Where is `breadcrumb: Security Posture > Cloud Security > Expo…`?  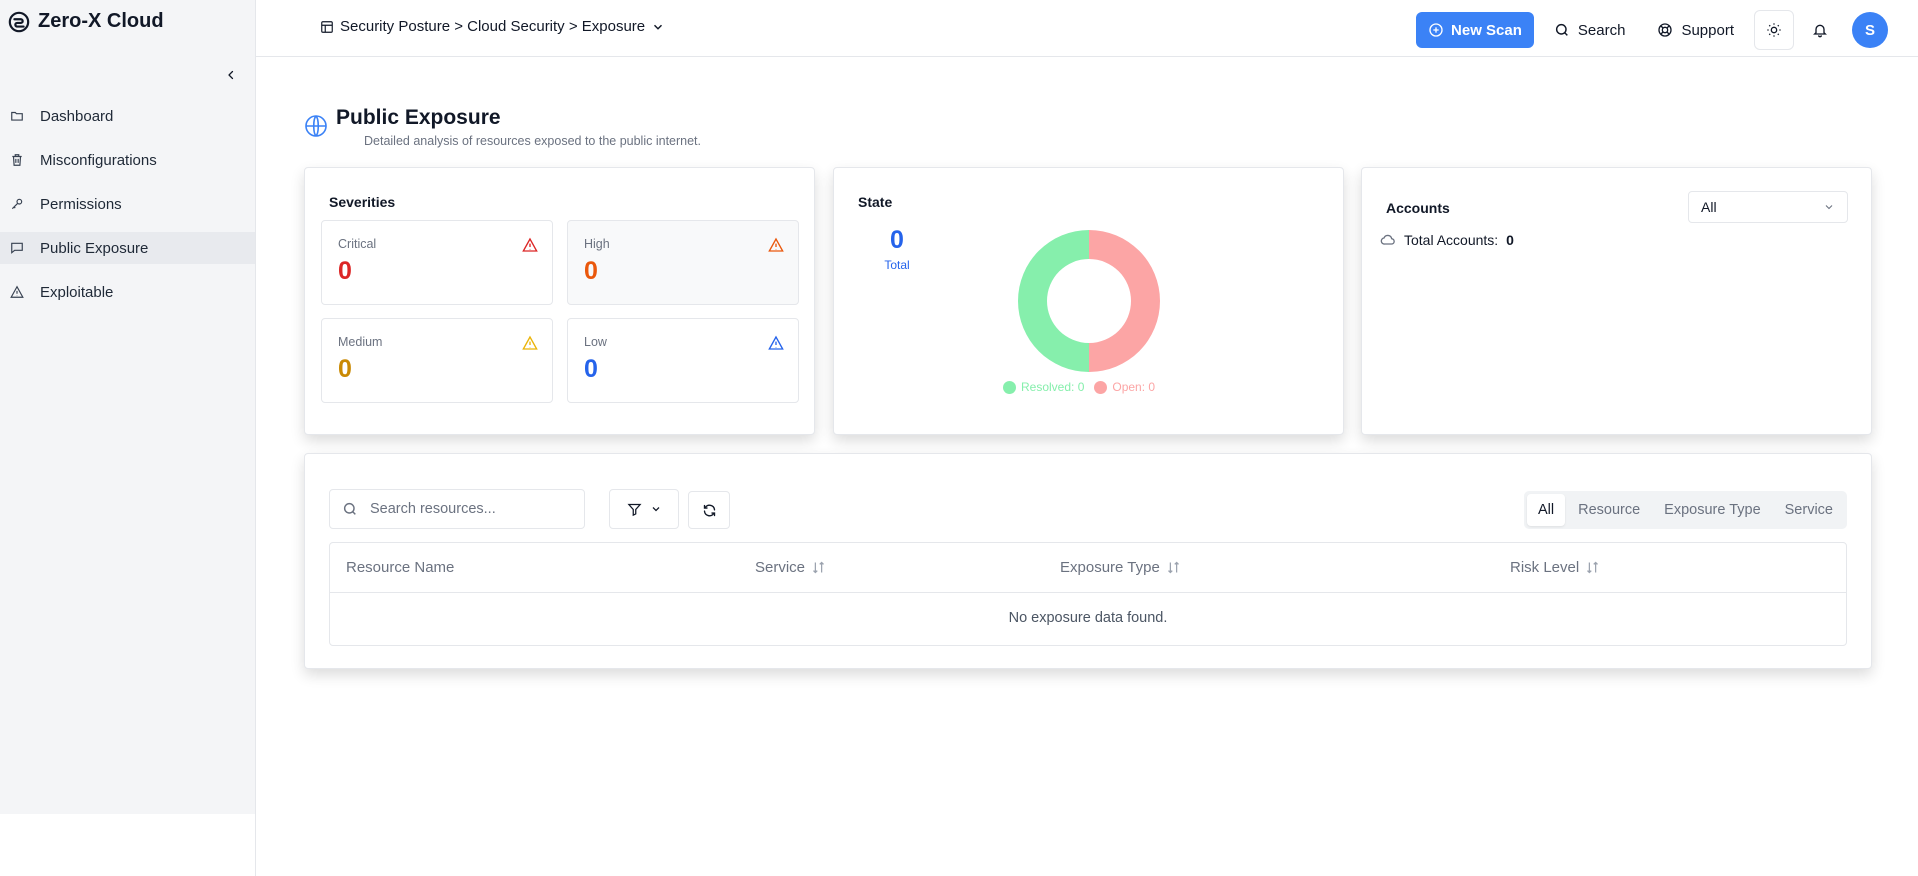
breadcrumb: Security Posture > Cloud Security > Expo… is located at coordinates (492, 26).